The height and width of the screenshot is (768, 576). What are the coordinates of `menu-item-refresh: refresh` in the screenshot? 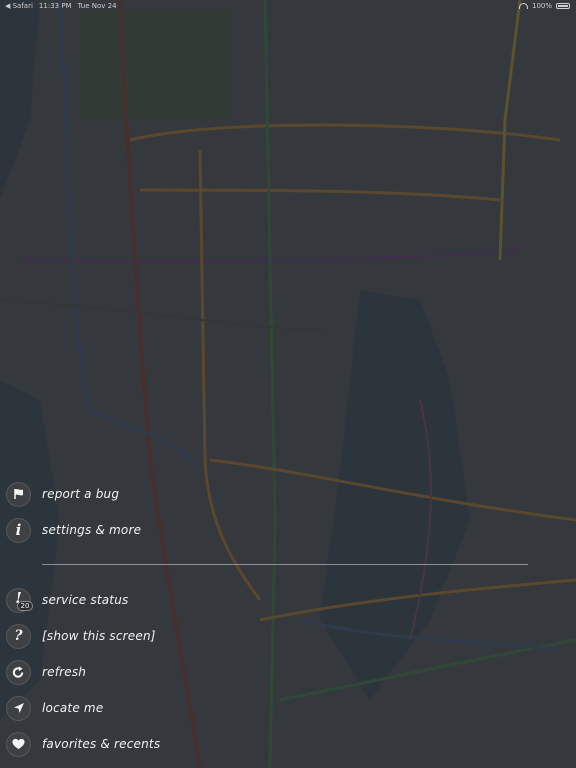 It's located at (46, 672).